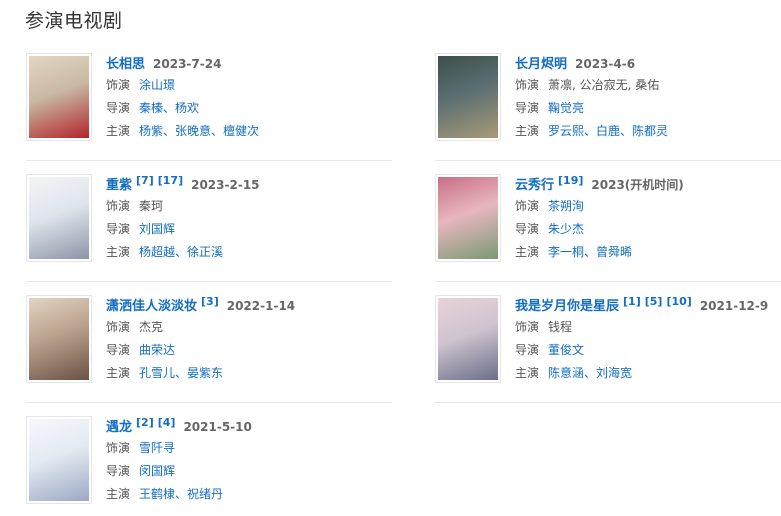 The height and width of the screenshot is (516, 781). Describe the element at coordinates (145, 422) in the screenshot. I see `citation-ref: [2]` at that location.